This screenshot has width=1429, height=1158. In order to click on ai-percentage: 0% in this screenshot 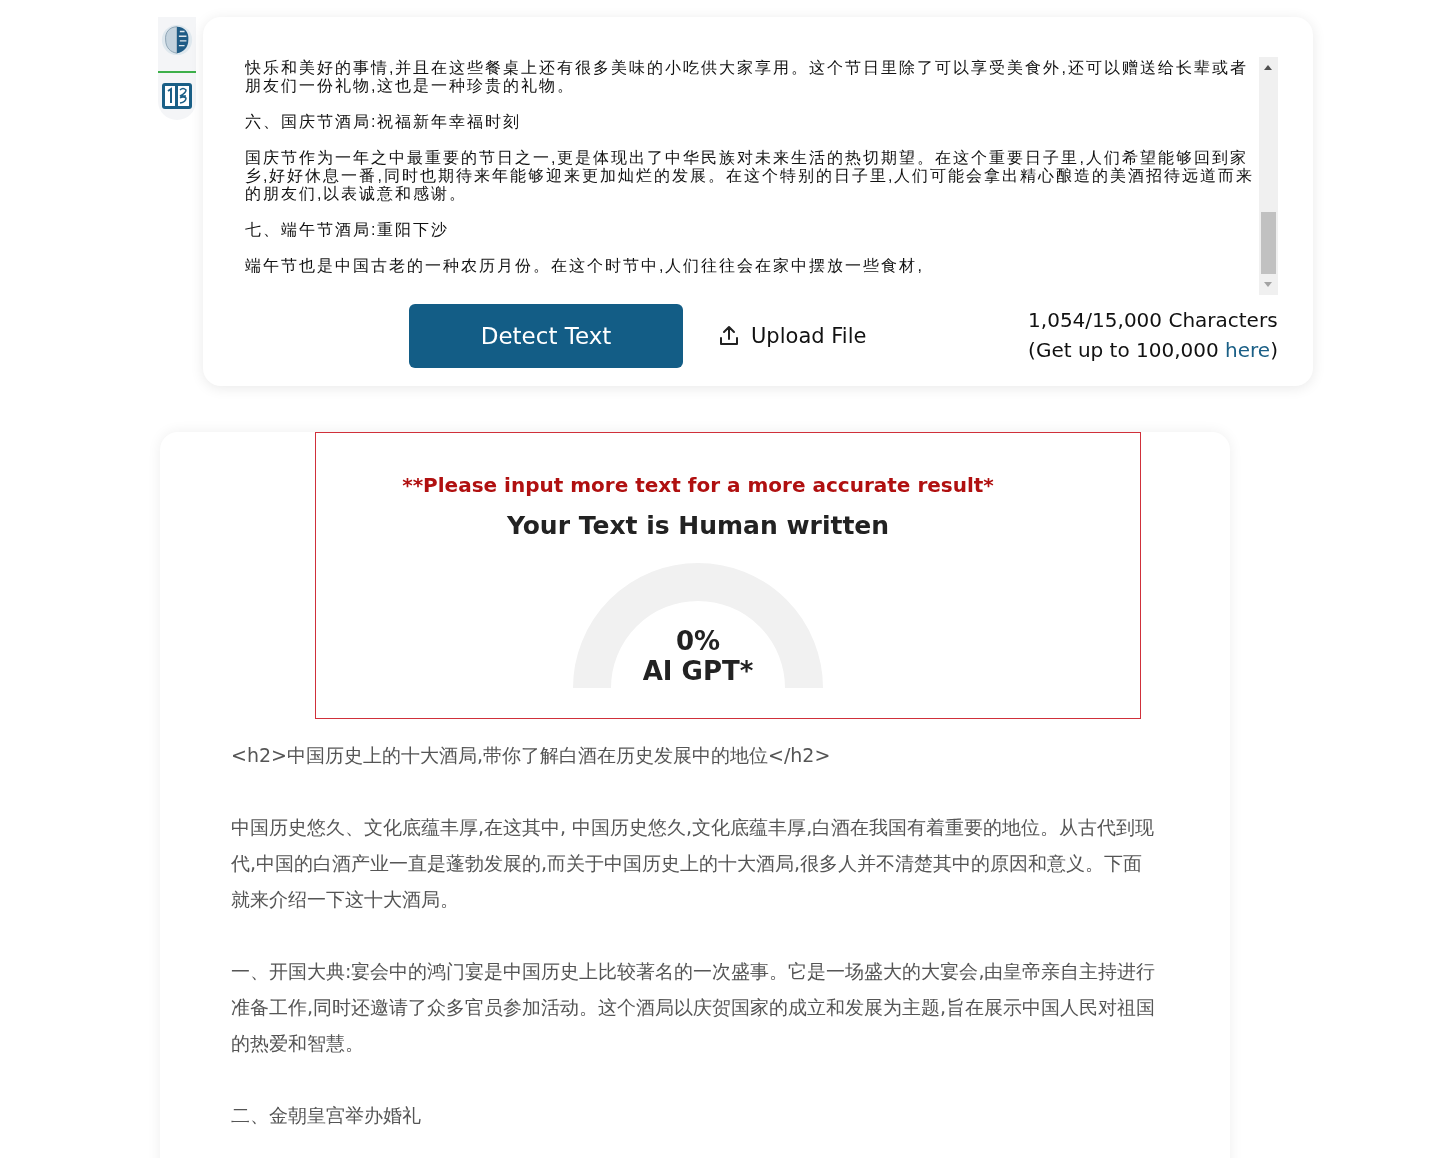, I will do `click(698, 641)`.